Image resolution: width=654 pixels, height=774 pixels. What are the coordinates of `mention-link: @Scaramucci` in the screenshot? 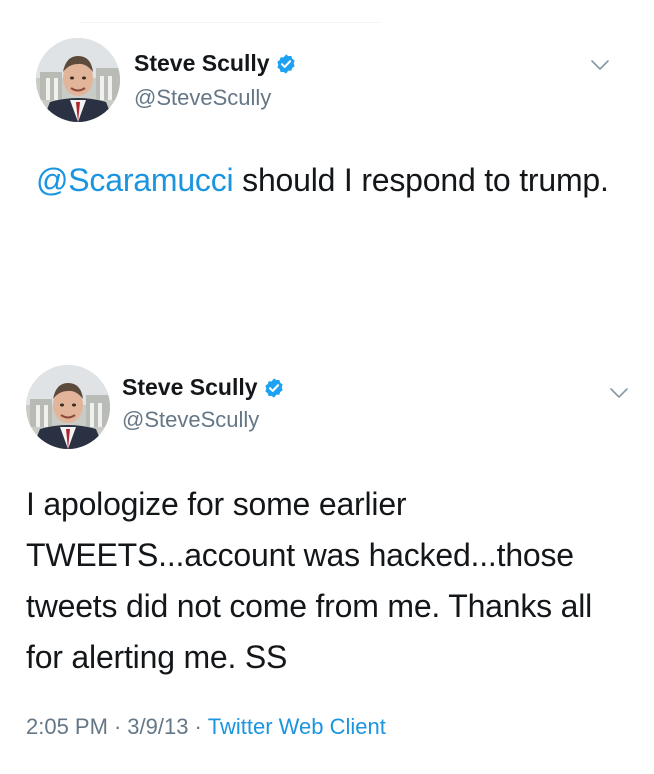 It's located at (135, 180).